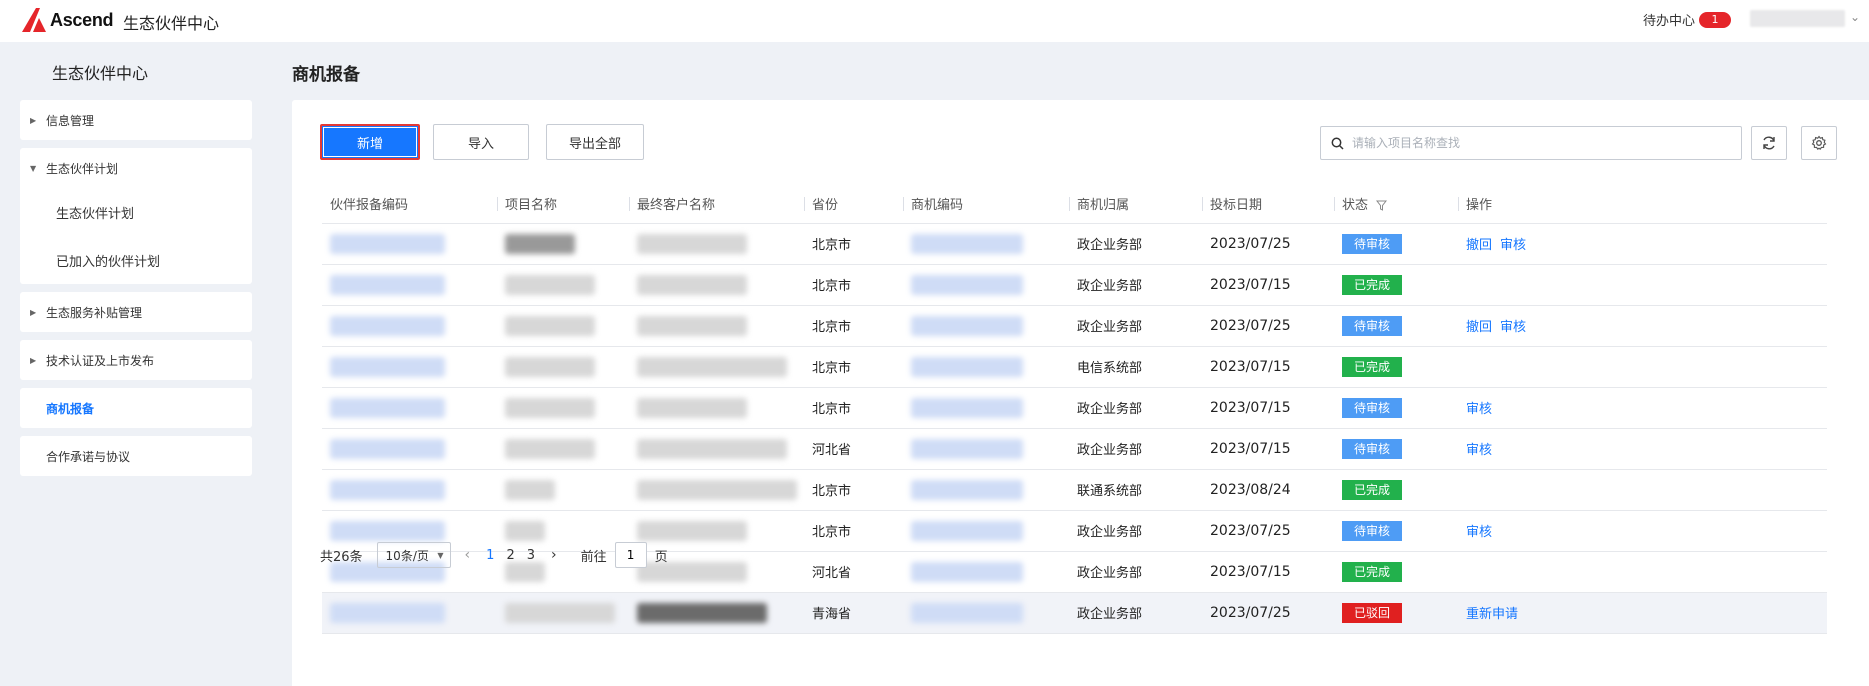 This screenshot has height=686, width=1869. I want to click on refresh-icon, so click(1769, 143).